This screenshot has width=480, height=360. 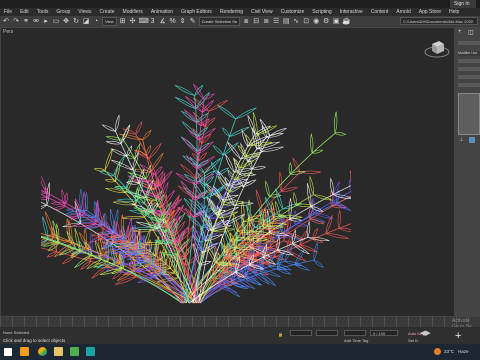 What do you see at coordinates (469, 43) in the screenshot?
I see `object-name-field` at bounding box center [469, 43].